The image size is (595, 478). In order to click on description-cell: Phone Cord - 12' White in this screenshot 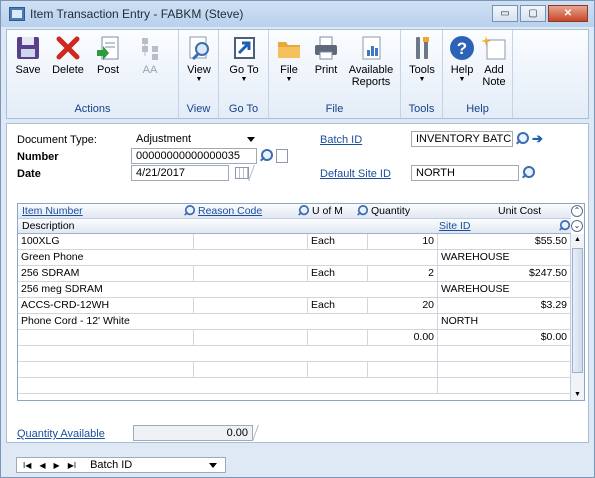, I will do `click(228, 322)`.